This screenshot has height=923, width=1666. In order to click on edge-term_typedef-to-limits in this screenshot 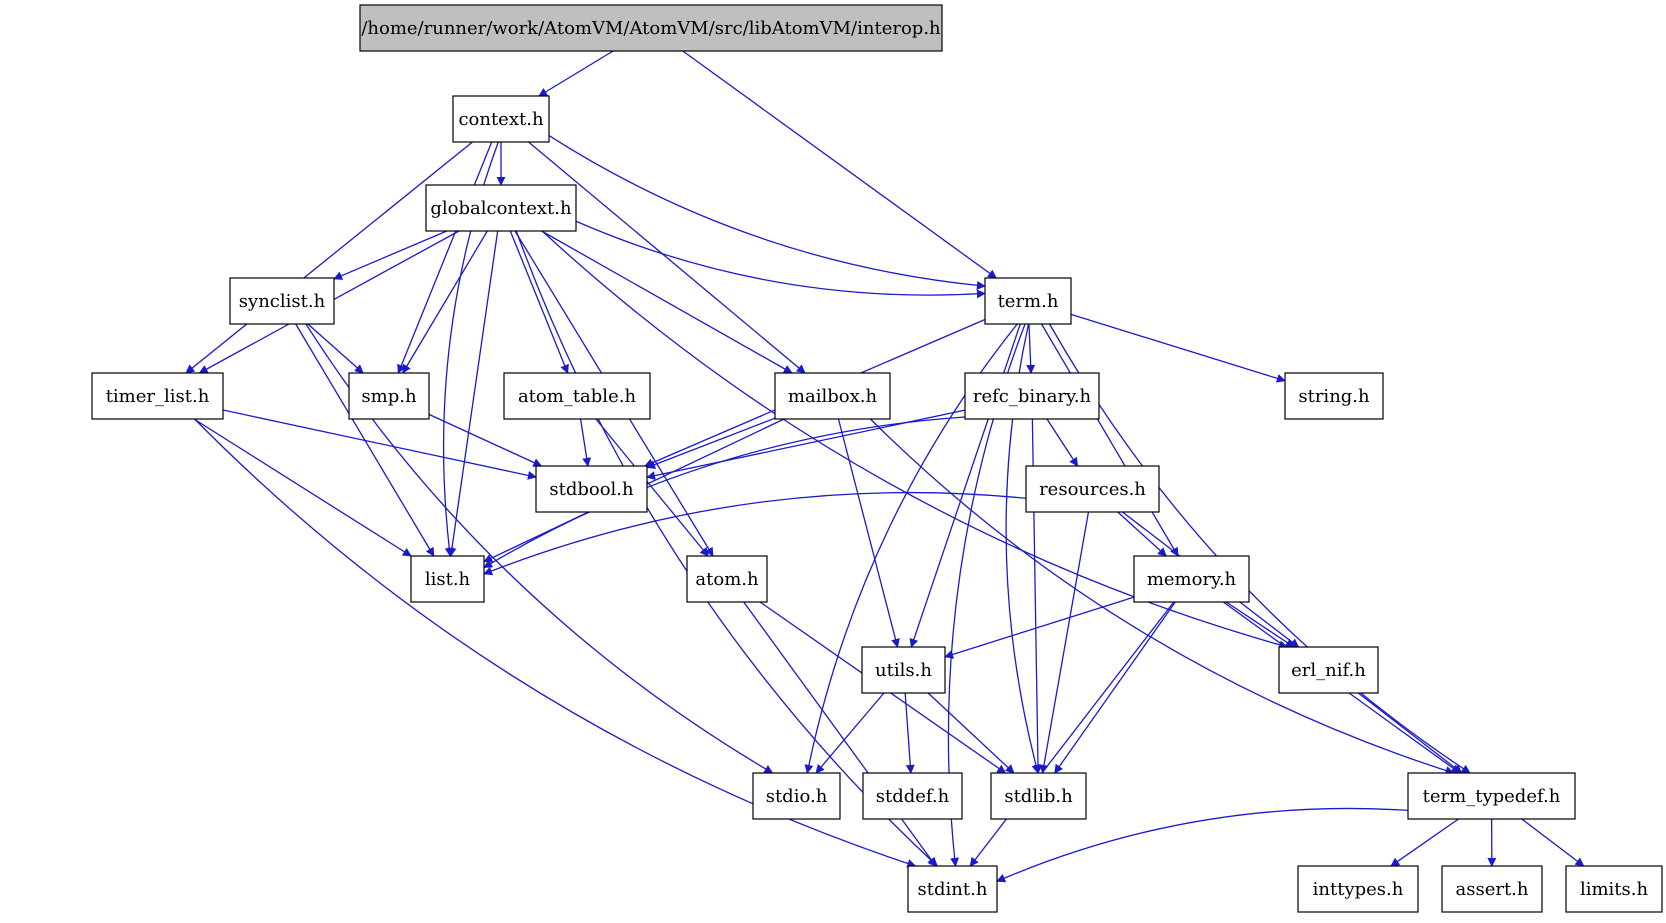, I will do `click(1553, 842)`.